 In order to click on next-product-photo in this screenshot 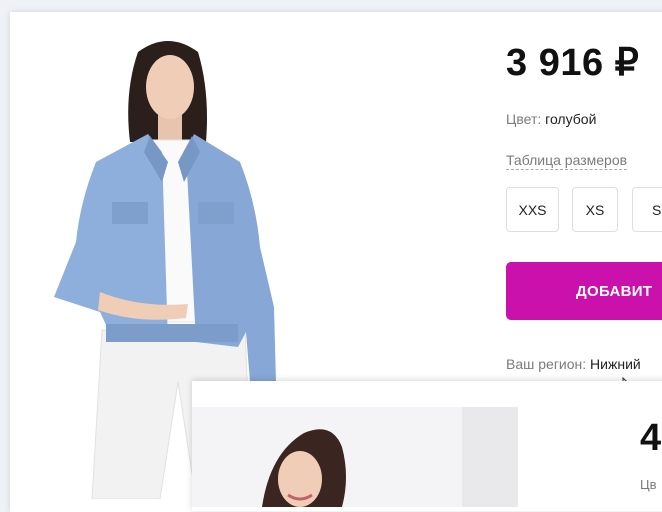, I will do `click(355, 457)`.